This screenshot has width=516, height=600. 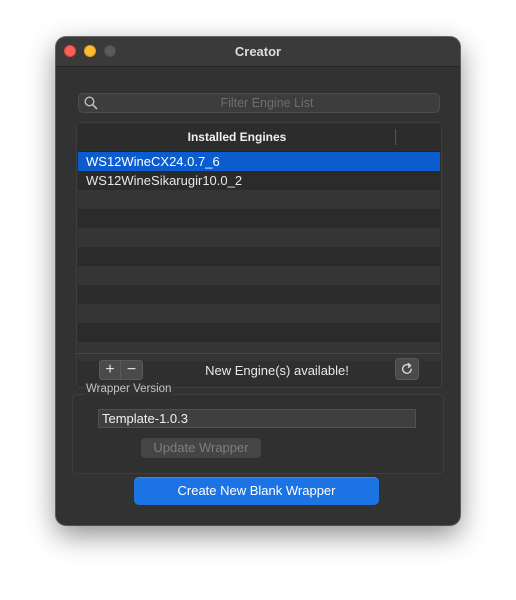 What do you see at coordinates (277, 370) in the screenshot?
I see `engine-status-text: New Engine(s) available!` at bounding box center [277, 370].